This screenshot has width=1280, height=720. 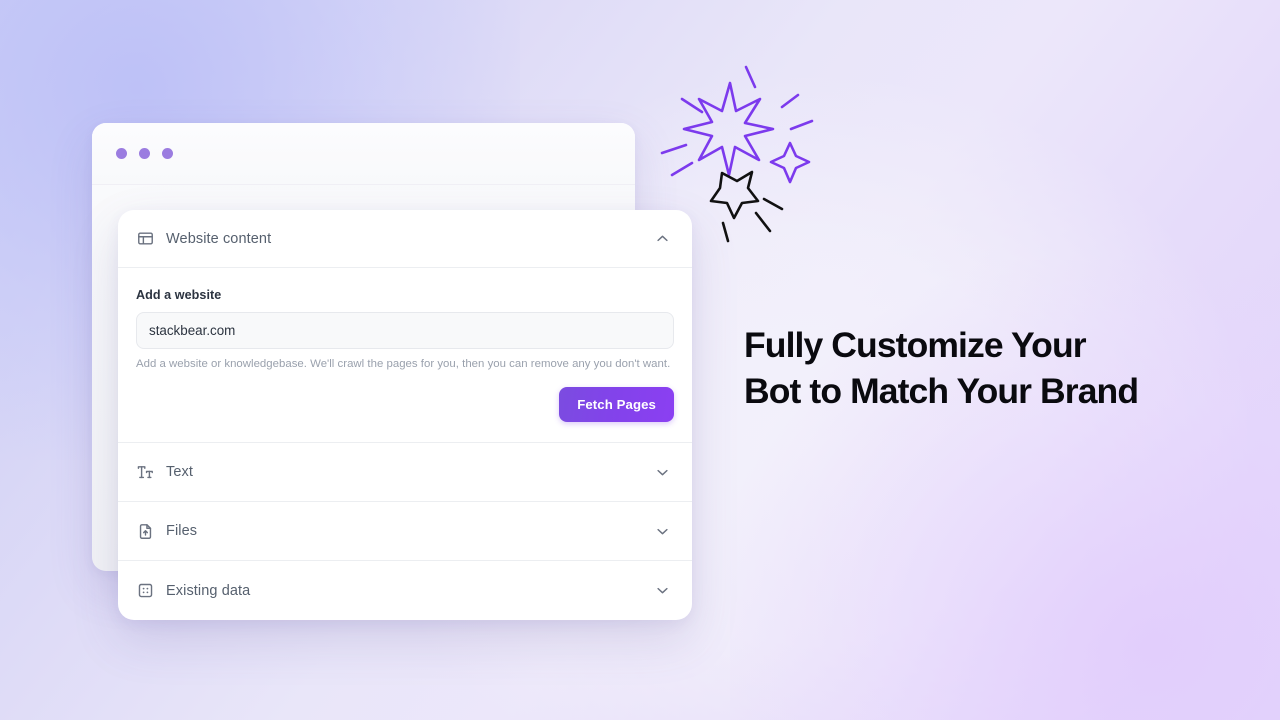 I want to click on grid-data-icon, so click(x=145, y=591).